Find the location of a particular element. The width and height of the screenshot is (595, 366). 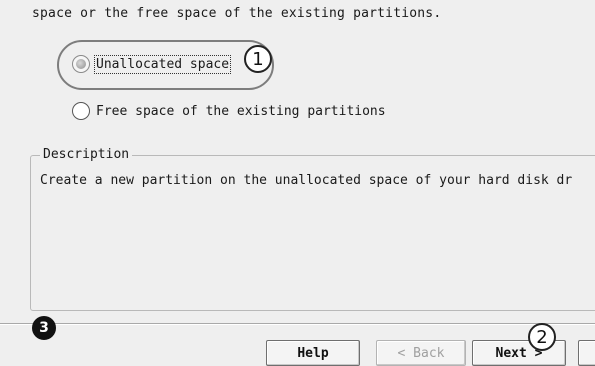

callout-3: 3 is located at coordinates (44, 328).